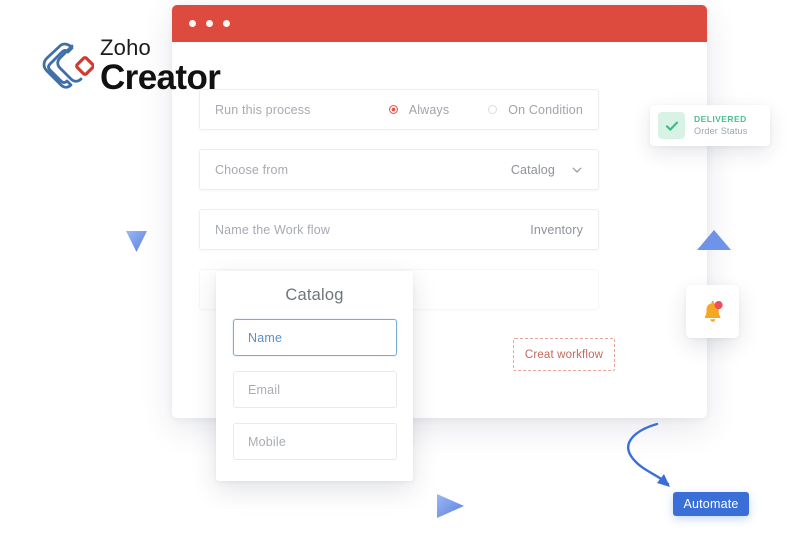  I want to click on field-choose-from: Choose from Catalog, so click(399, 169).